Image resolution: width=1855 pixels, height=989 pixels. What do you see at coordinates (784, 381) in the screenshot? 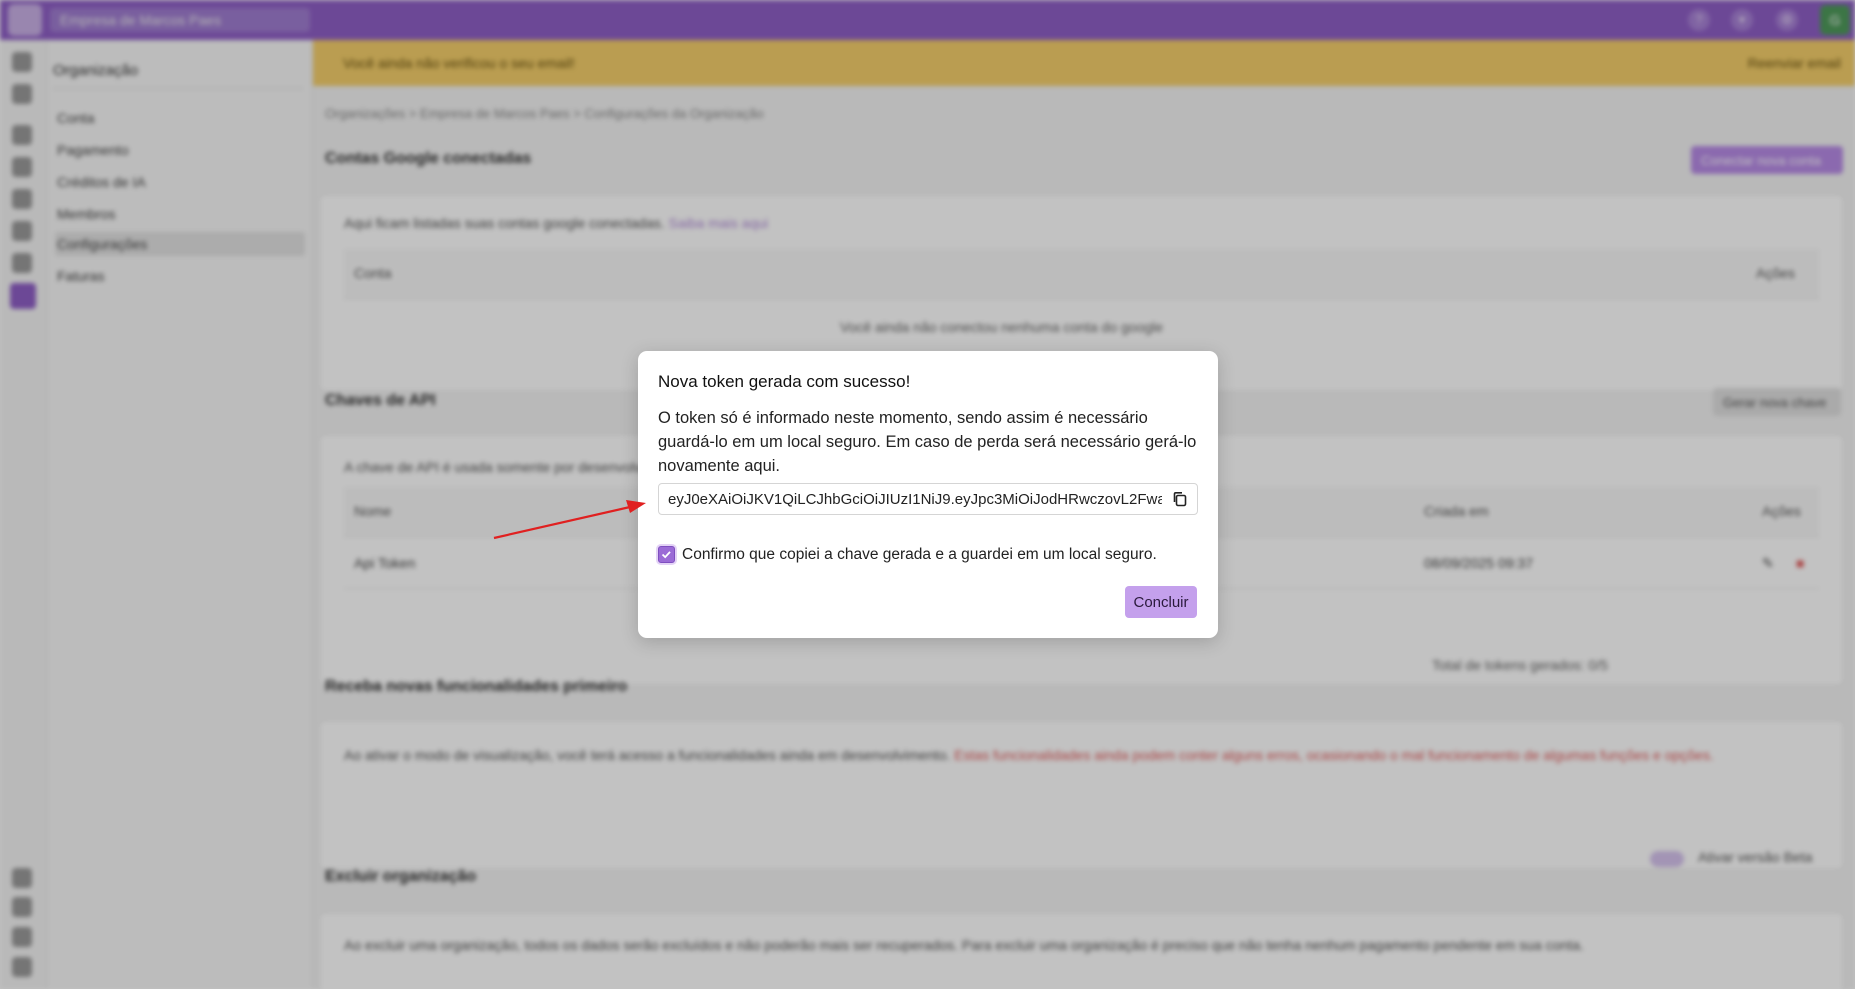
I see `modal-title: Nova token gerada com sucesso!` at bounding box center [784, 381].